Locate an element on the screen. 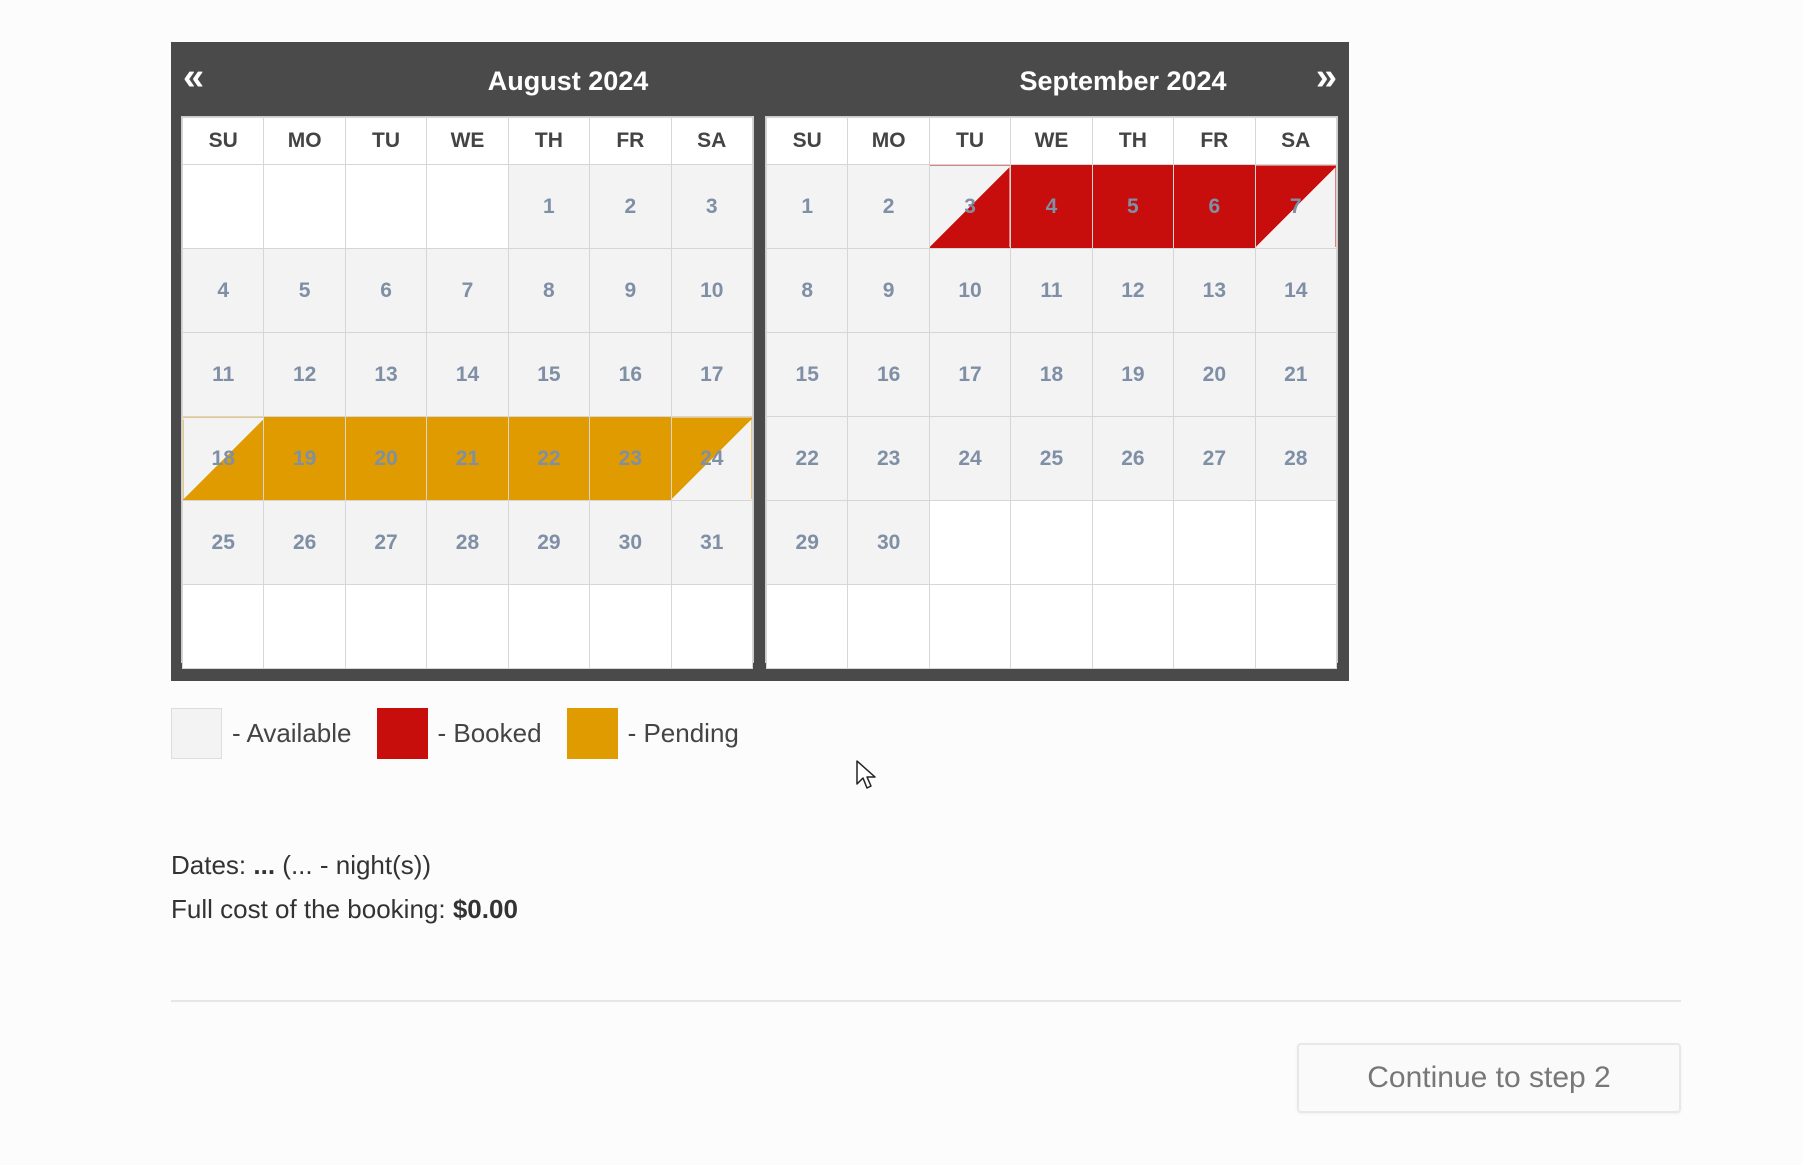 The width and height of the screenshot is (1802, 1165). day-cell-booked: 6 is located at coordinates (1214, 206).